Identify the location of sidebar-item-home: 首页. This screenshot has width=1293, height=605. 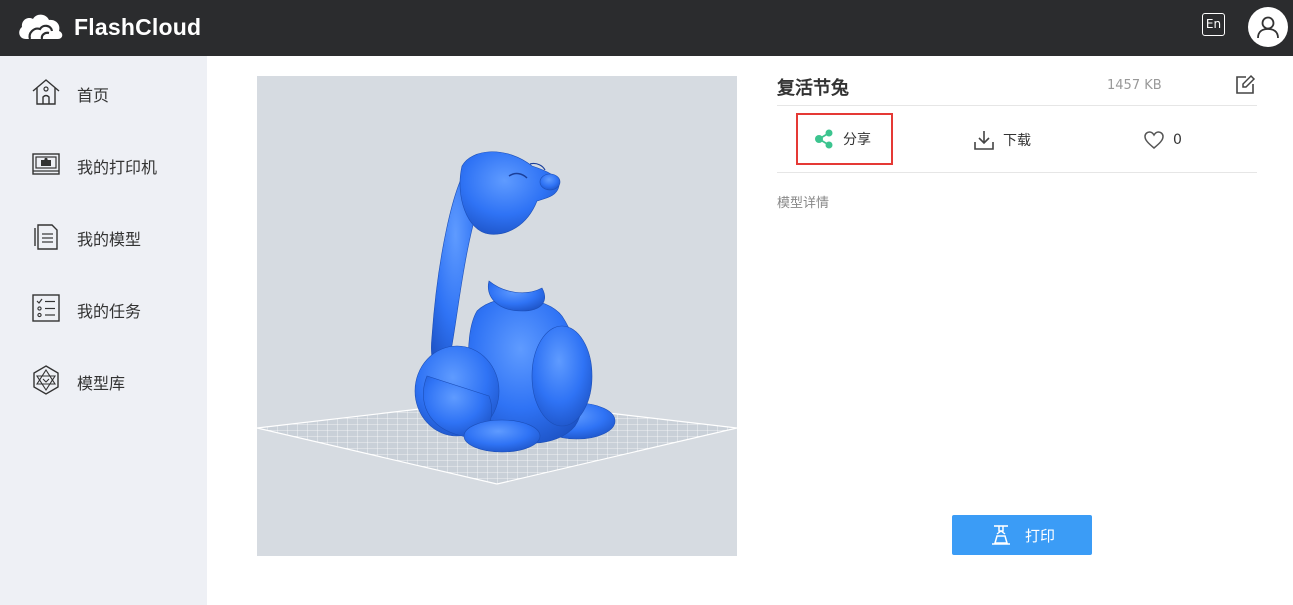
(103, 92).